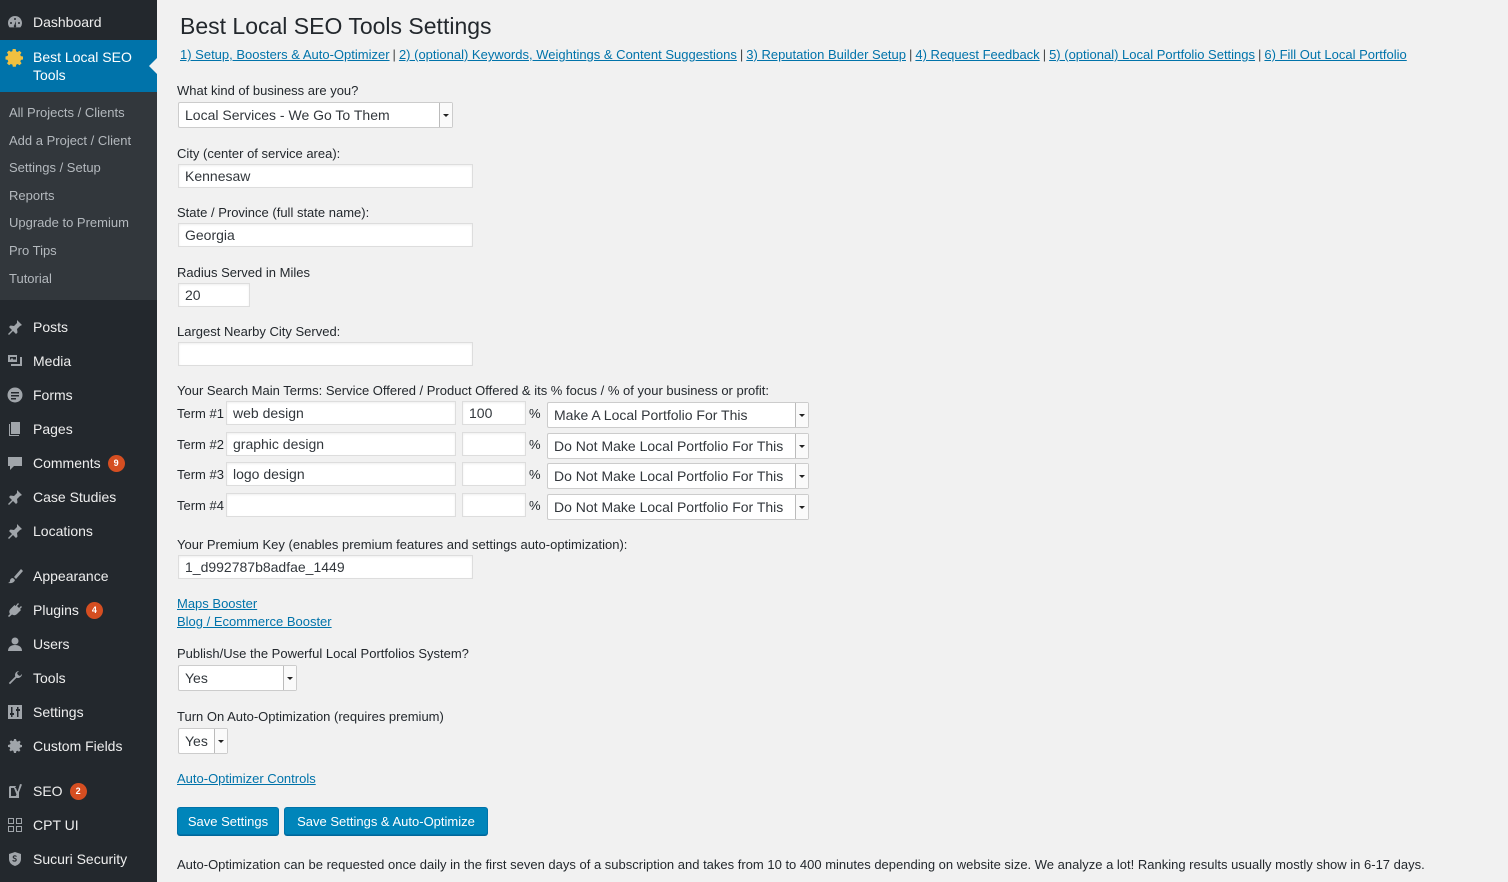  What do you see at coordinates (78, 327) in the screenshot?
I see `menu-posts: Posts` at bounding box center [78, 327].